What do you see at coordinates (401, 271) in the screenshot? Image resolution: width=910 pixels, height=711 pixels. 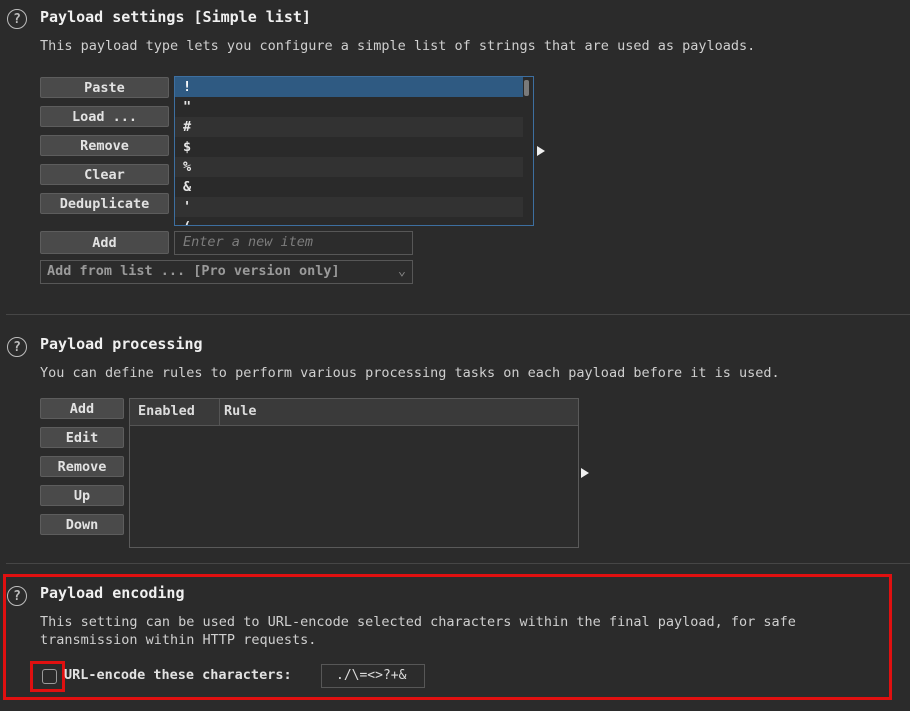 I see `chevron-down-icon: ⌄` at bounding box center [401, 271].